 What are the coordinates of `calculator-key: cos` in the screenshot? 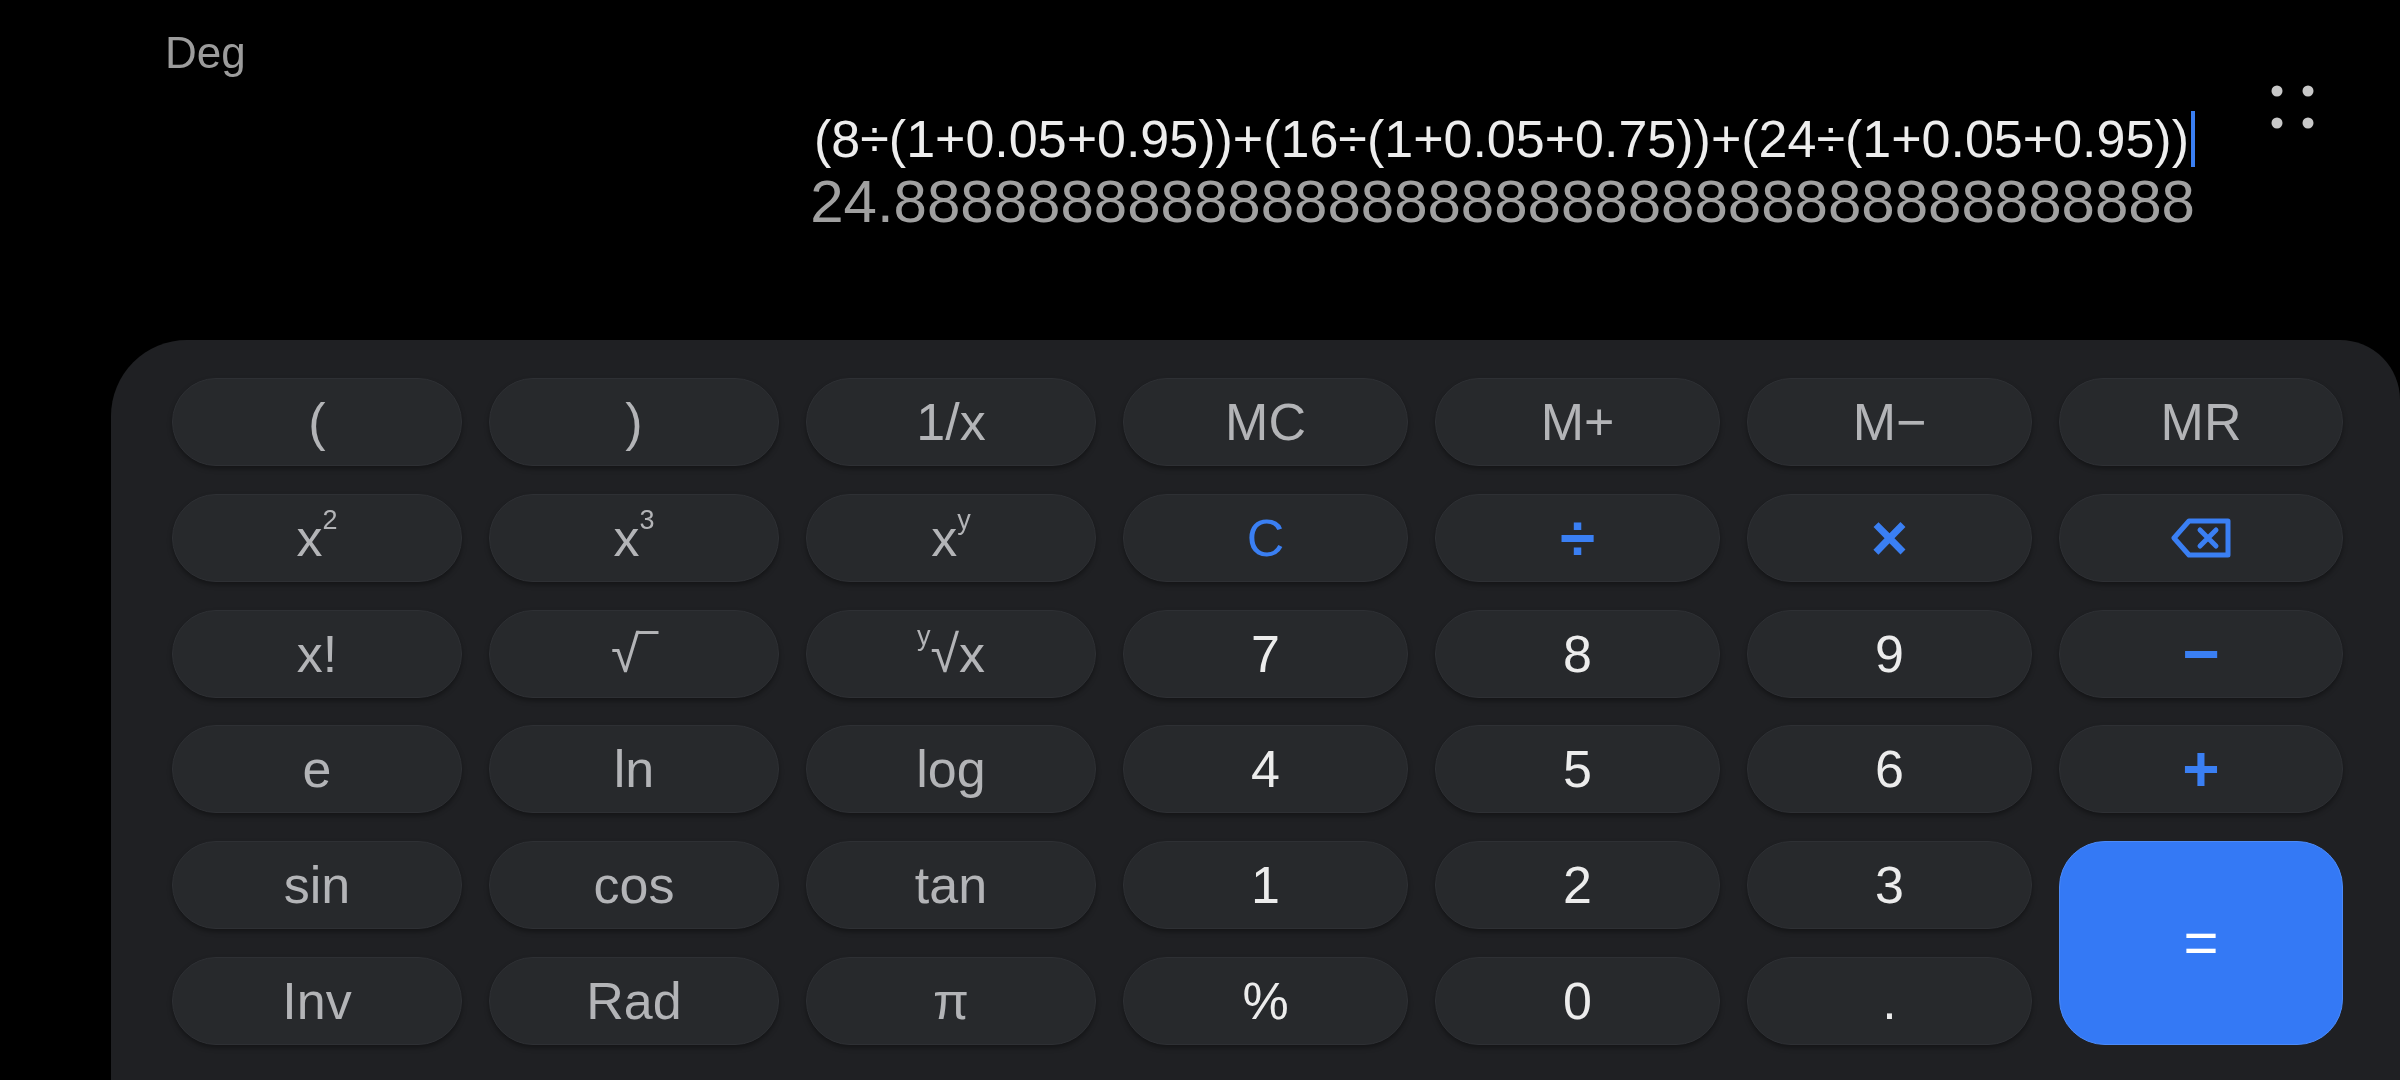 It's located at (634, 885).